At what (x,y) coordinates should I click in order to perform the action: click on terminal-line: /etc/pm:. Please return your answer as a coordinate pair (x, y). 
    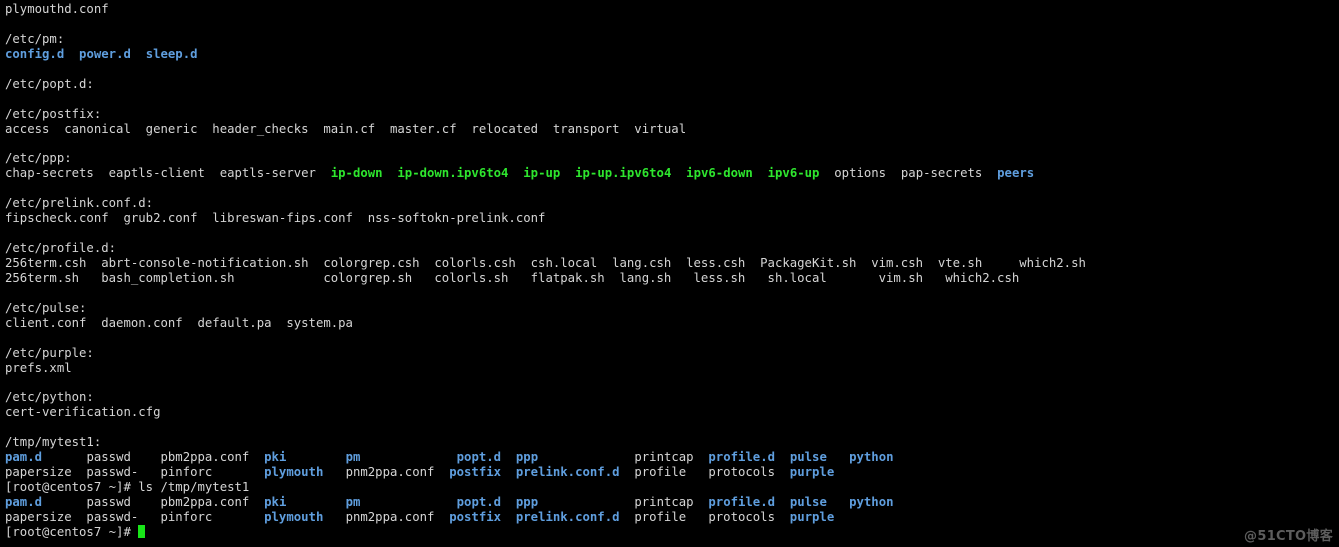
    Looking at the image, I should click on (545, 39).